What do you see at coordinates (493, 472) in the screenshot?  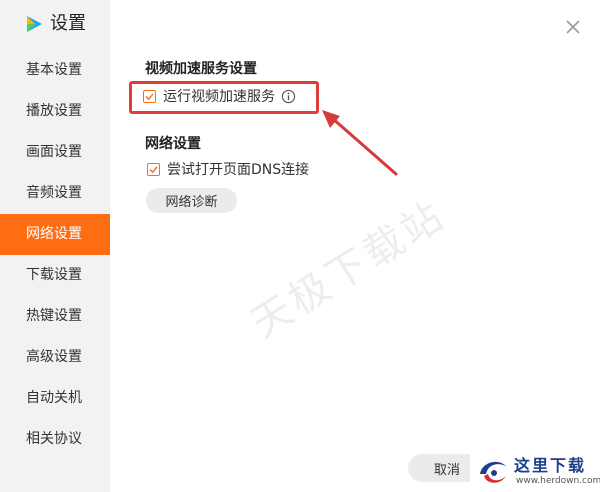 I see `site-logo-swirl-icon` at bounding box center [493, 472].